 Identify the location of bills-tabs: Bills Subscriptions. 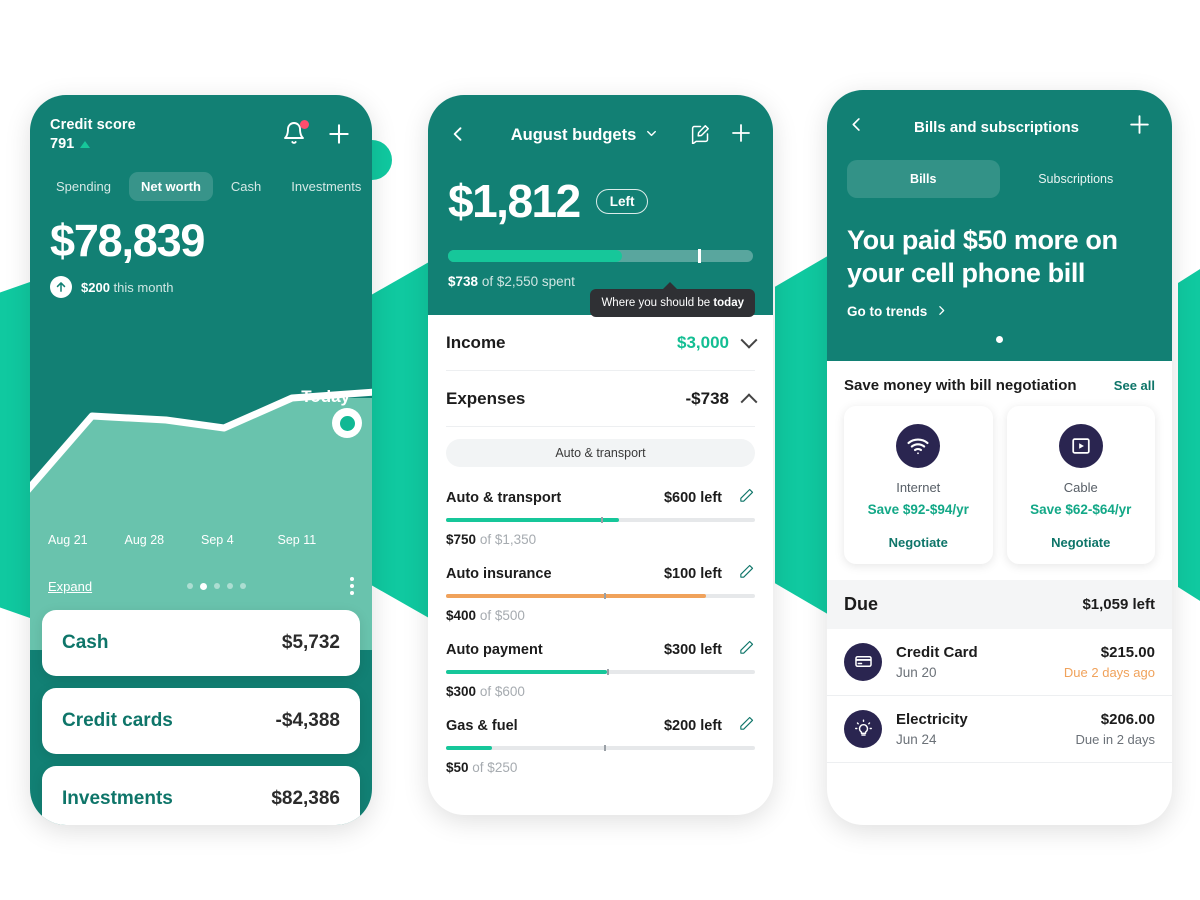
(999, 179).